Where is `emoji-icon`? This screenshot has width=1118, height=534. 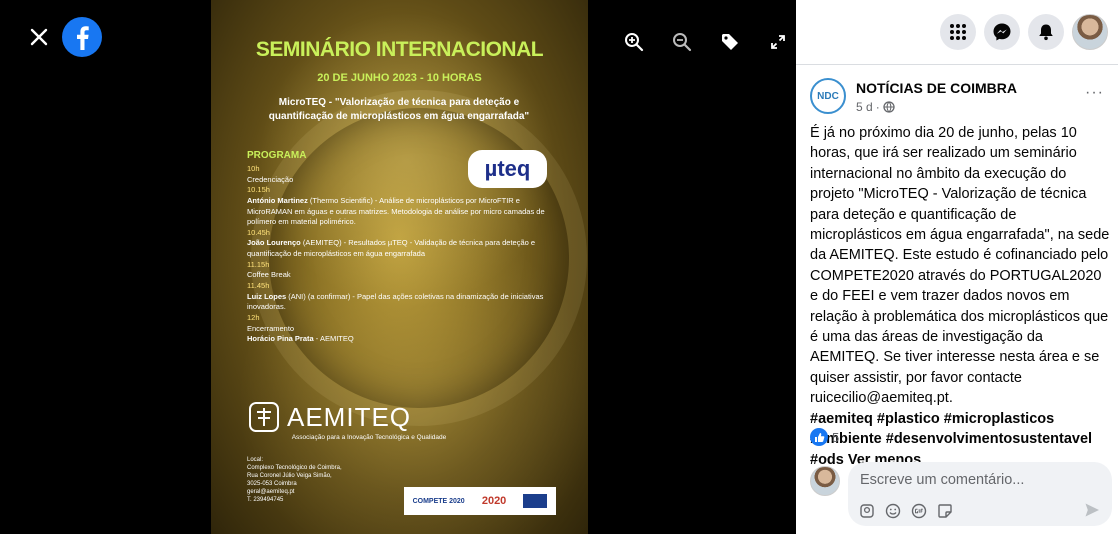 emoji-icon is located at coordinates (893, 511).